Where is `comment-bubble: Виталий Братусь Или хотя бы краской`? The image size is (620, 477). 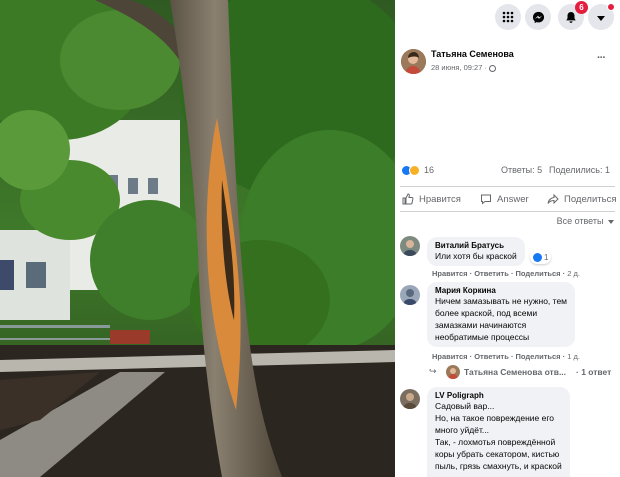 comment-bubble: Виталий Братусь Или хотя бы краской is located at coordinates (476, 251).